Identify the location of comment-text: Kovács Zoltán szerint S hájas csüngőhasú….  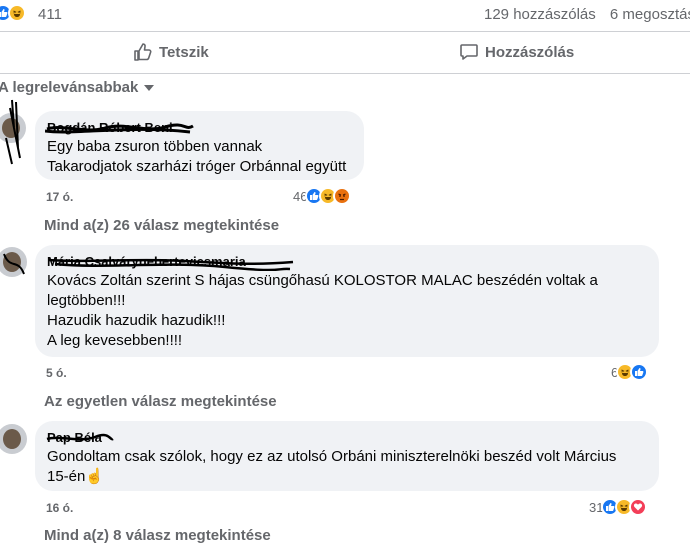
(322, 310).